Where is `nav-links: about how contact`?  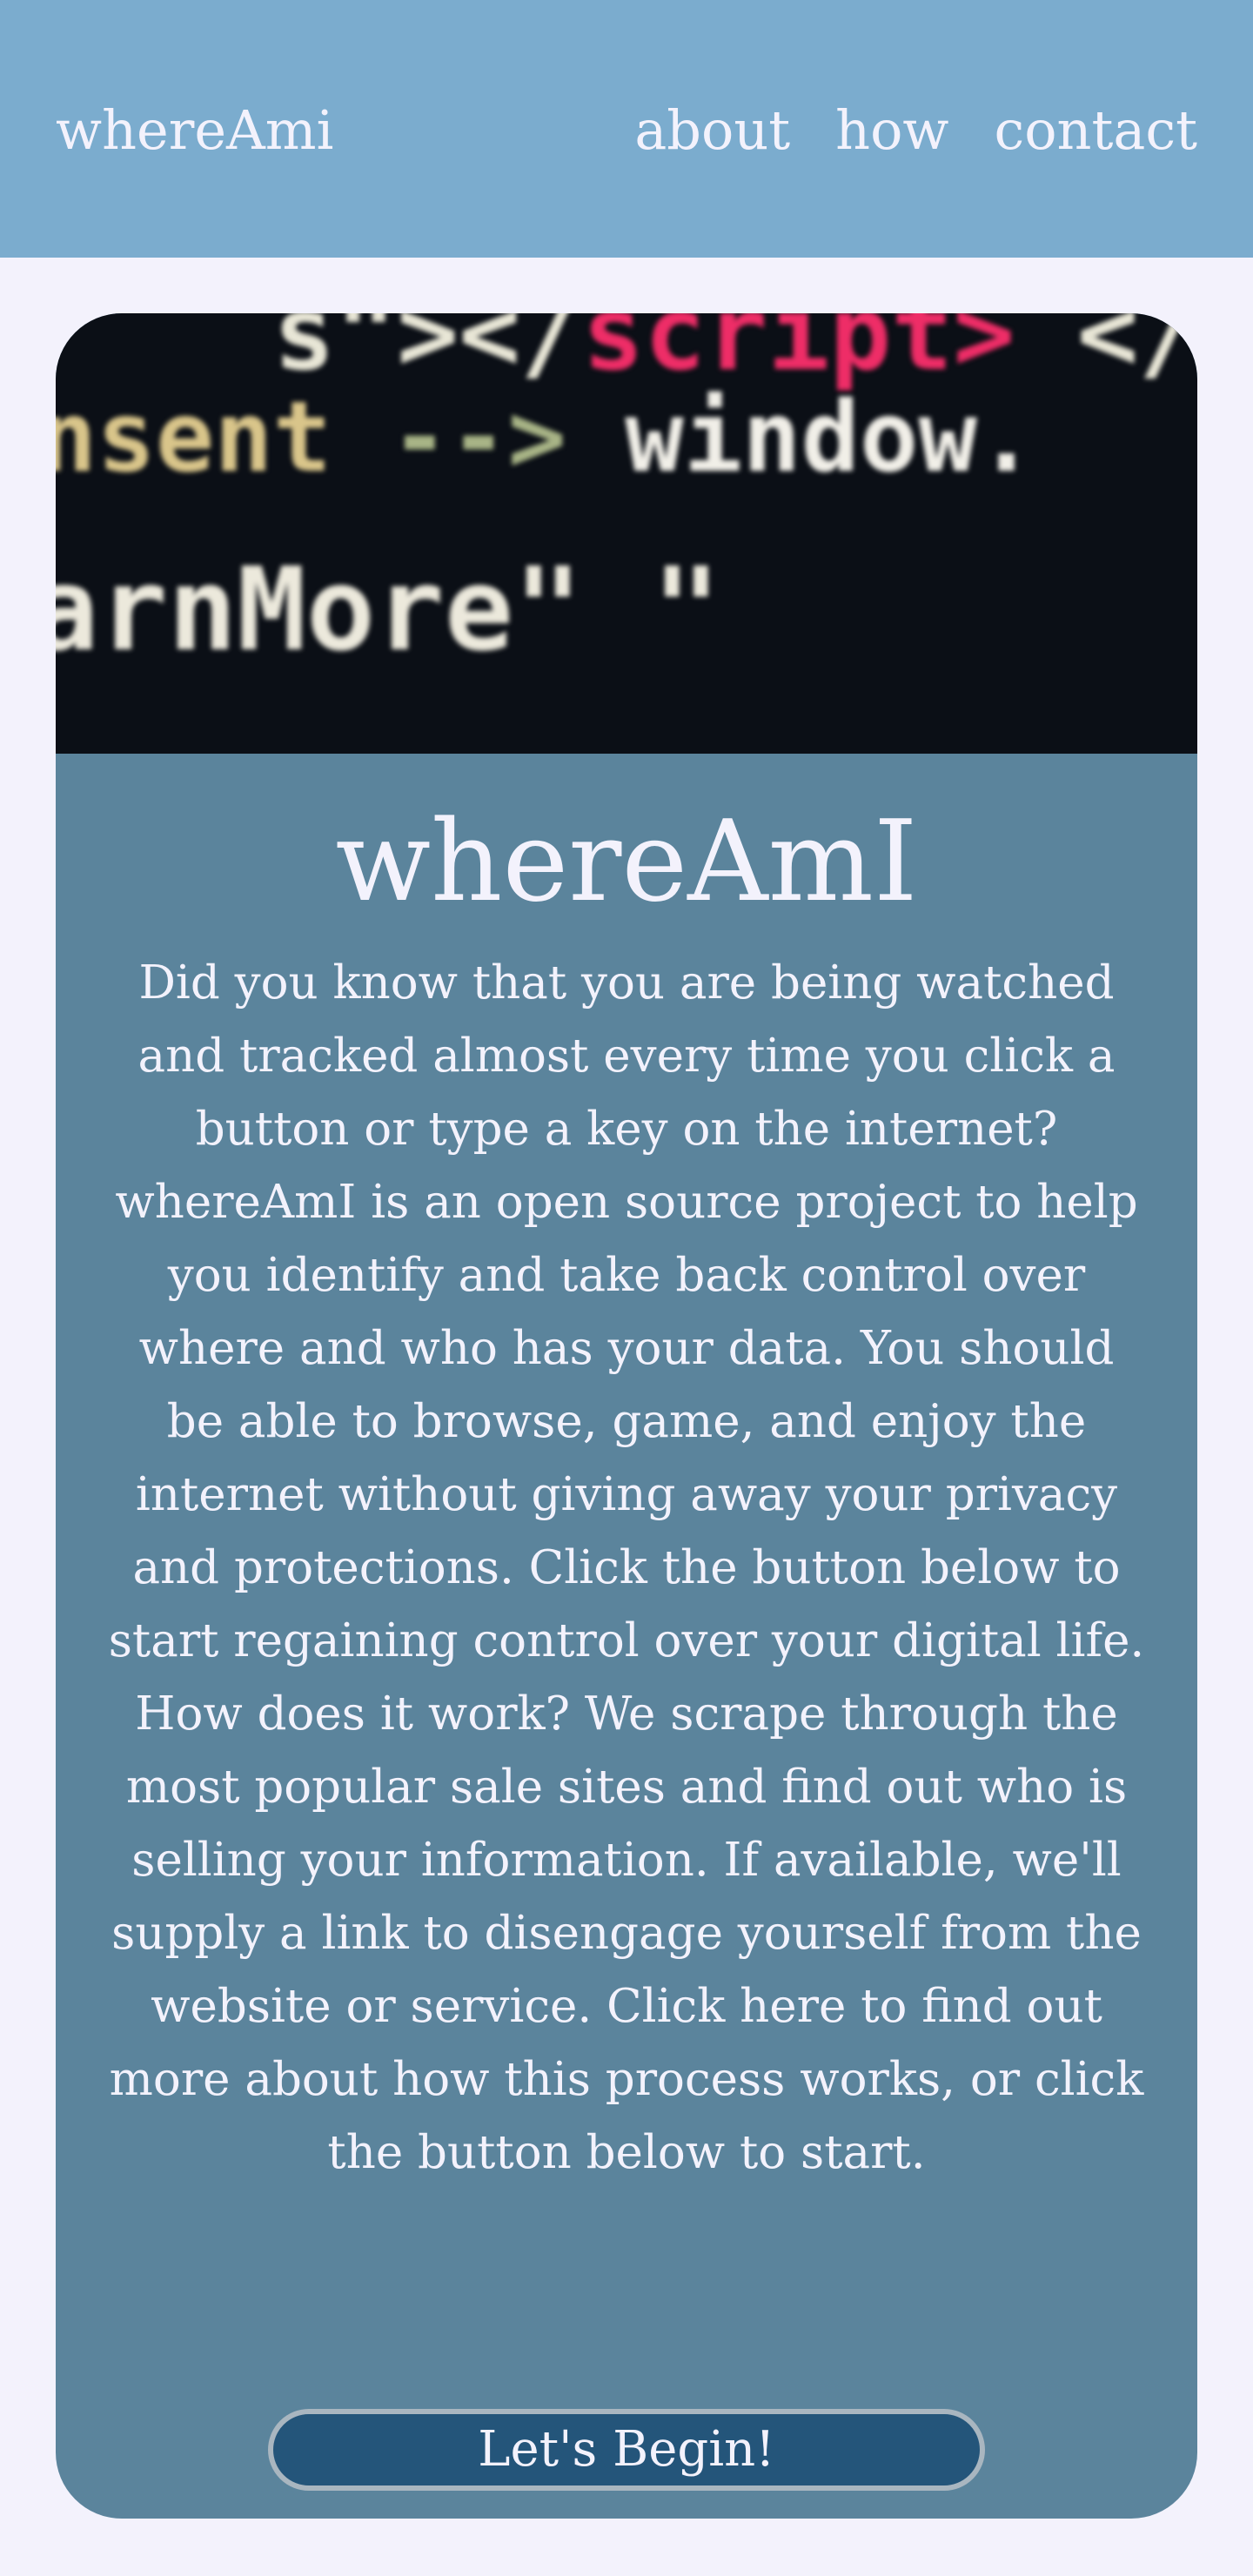
nav-links: about how contact is located at coordinates (915, 130).